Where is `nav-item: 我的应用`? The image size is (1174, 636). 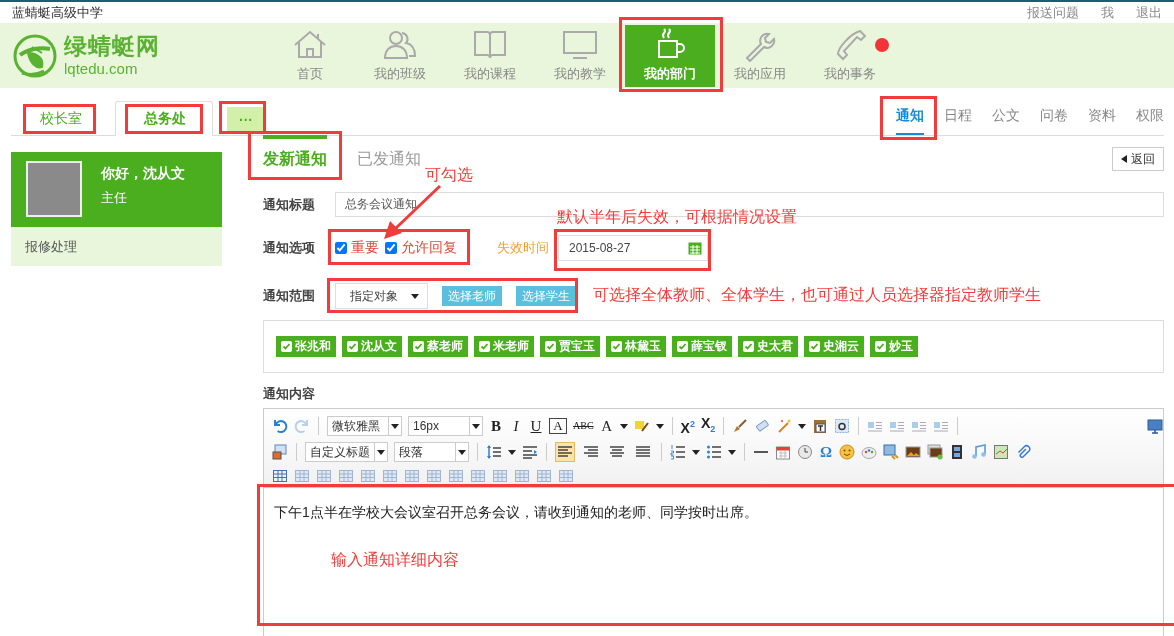
nav-item: 我的应用 is located at coordinates (760, 56).